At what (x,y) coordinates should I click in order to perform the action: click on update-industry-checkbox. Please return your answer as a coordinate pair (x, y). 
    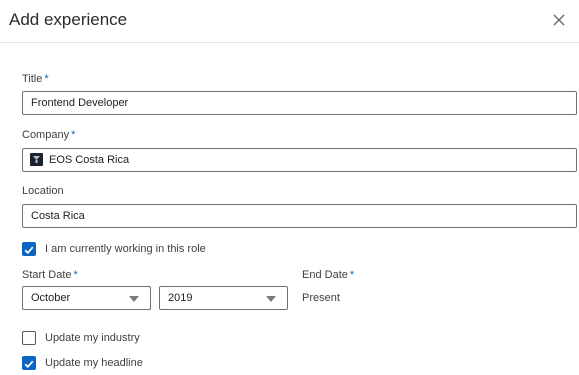
    Looking at the image, I should click on (29, 338).